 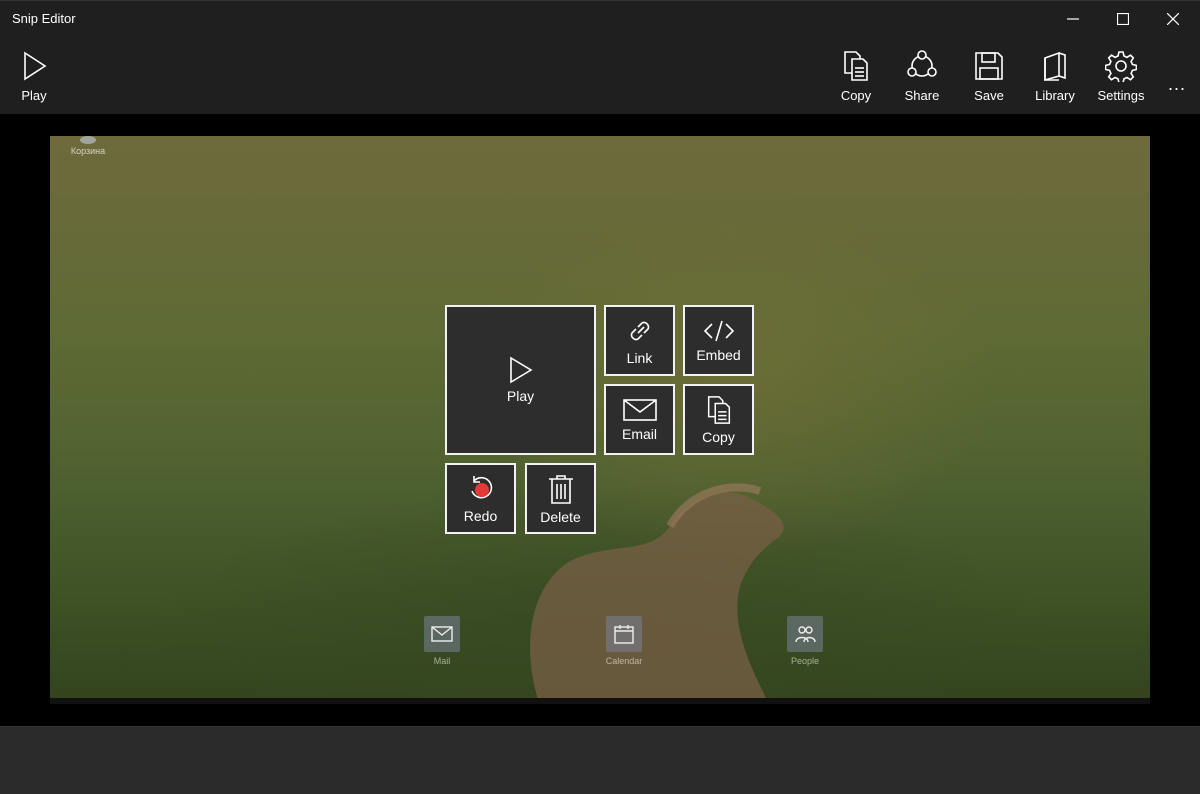 I want to click on desktop-icon-calendar: Calendar, so click(x=624, y=641).